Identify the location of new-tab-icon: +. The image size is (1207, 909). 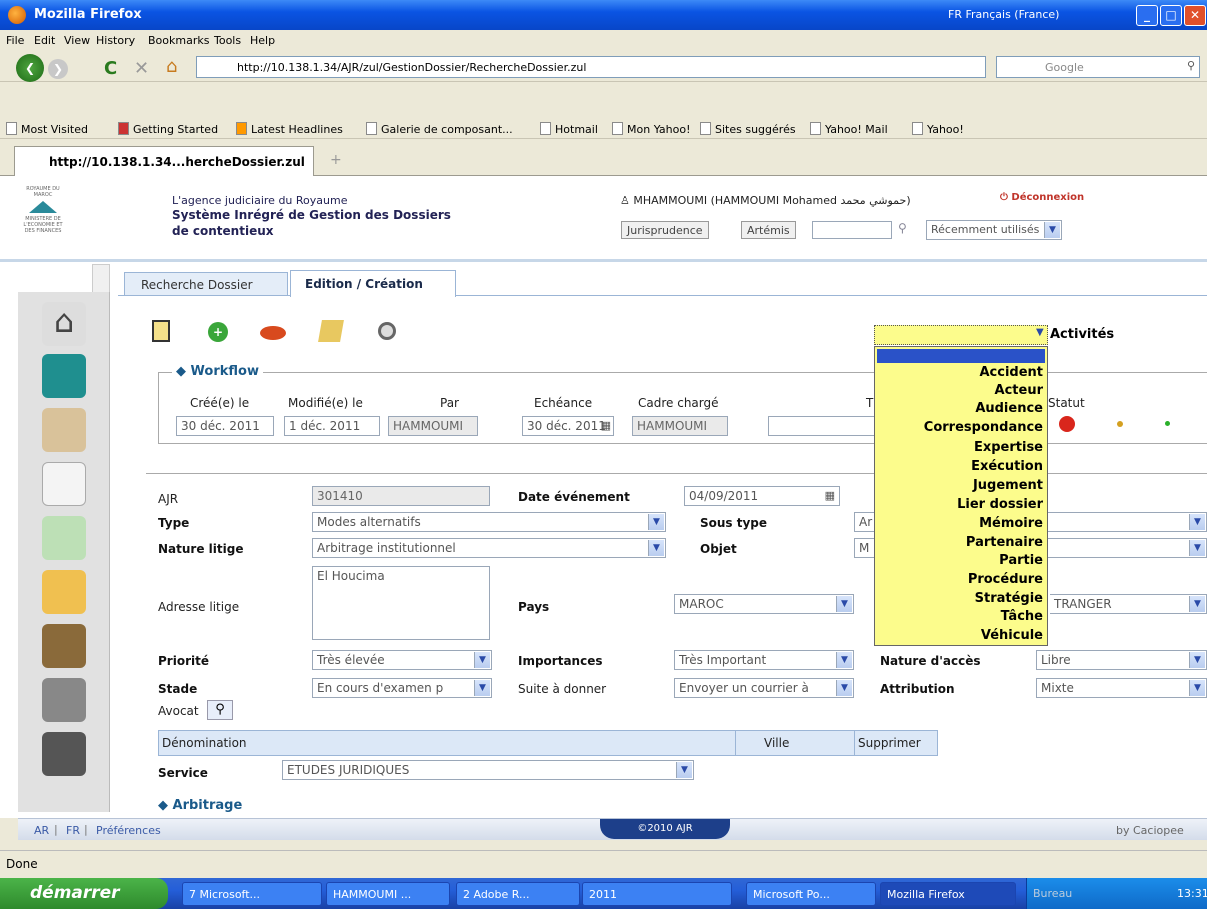
(336, 160).